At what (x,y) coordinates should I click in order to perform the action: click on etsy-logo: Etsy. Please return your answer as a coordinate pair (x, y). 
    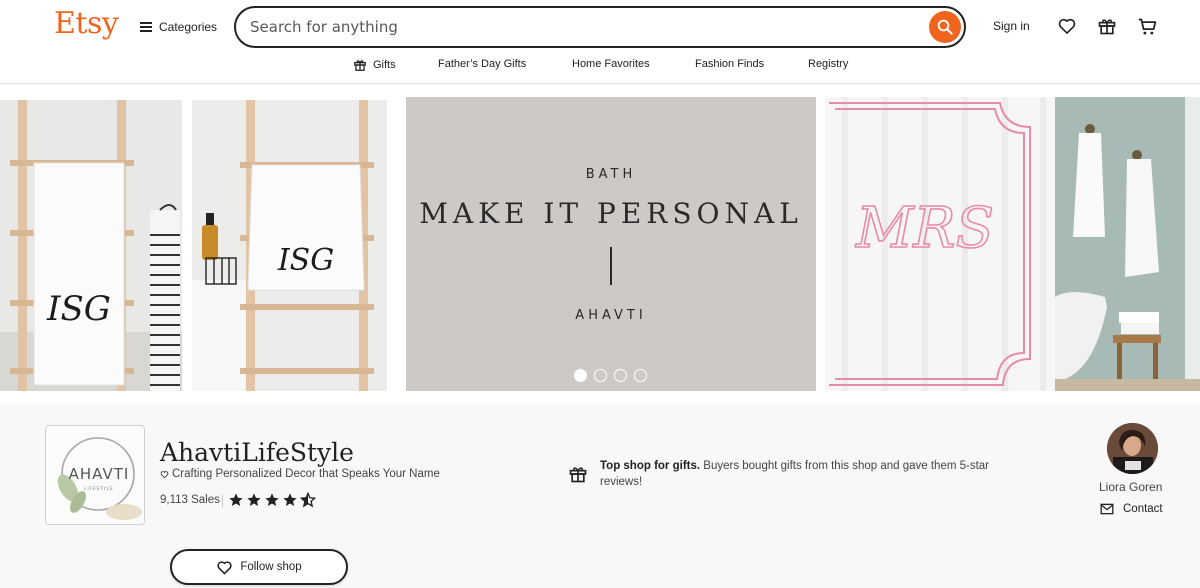
    Looking at the image, I should click on (86, 23).